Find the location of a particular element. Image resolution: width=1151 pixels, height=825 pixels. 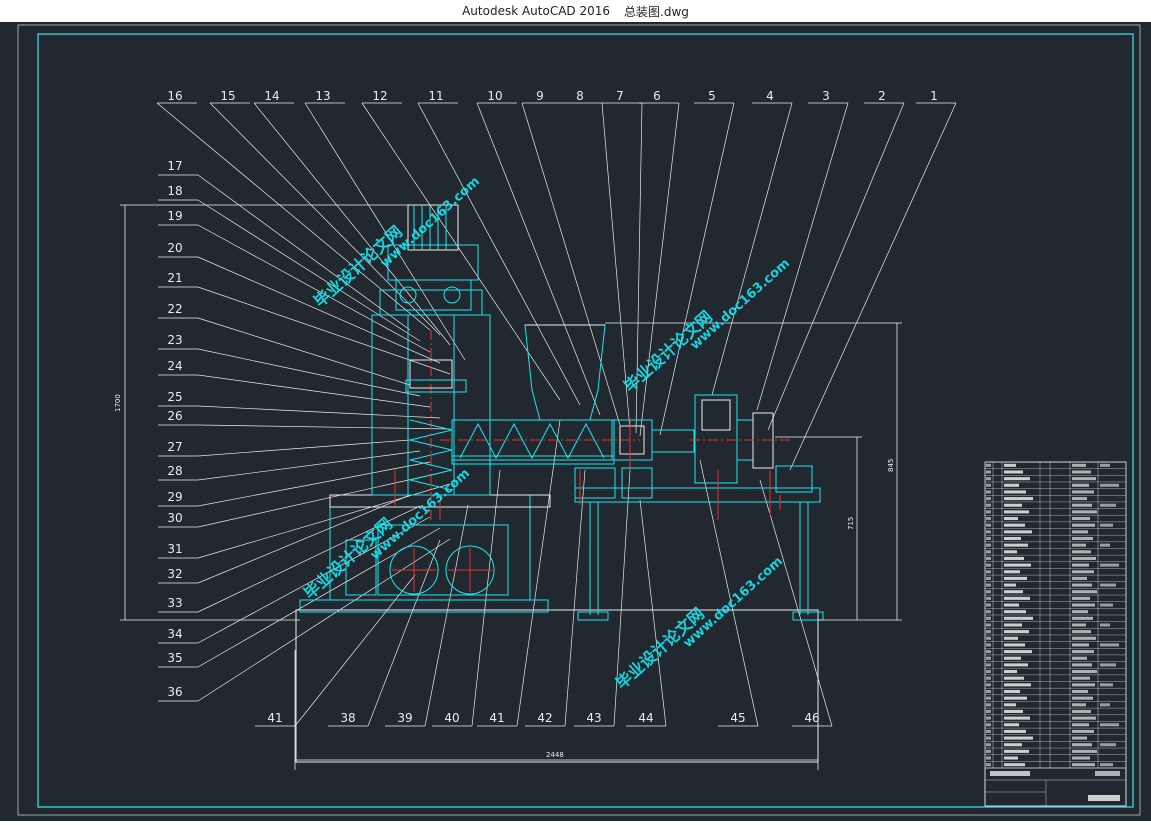

callout-label: 1 is located at coordinates (934, 96).